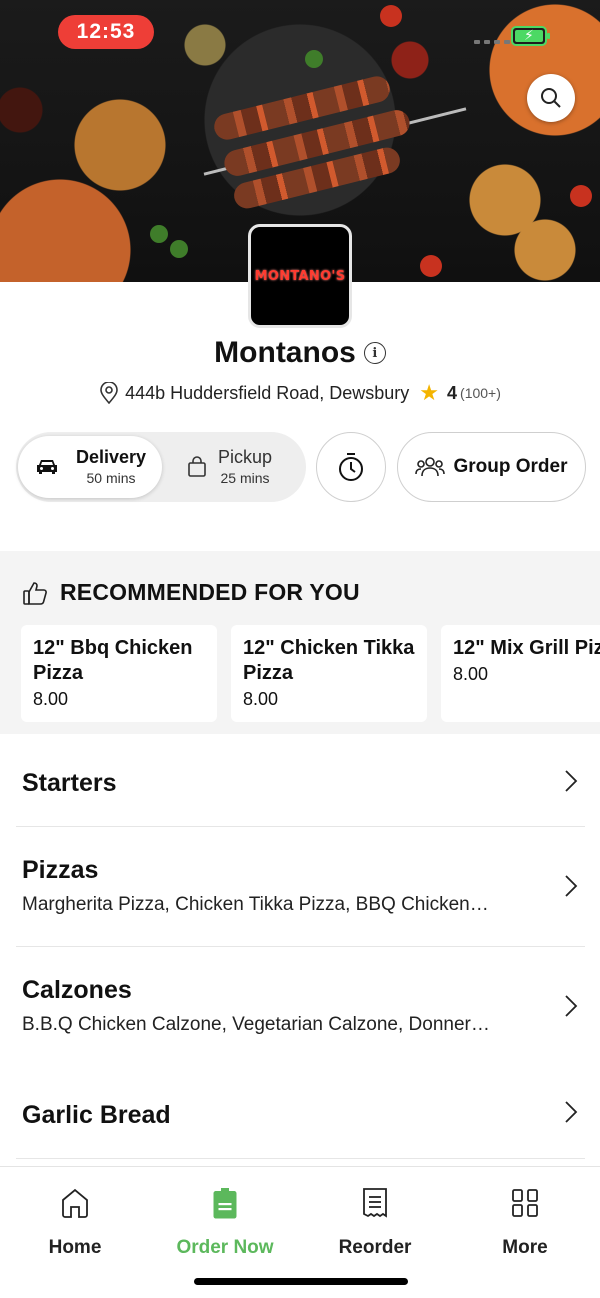 This screenshot has height=1298, width=600. I want to click on recommended-item-name: 12" Mix Grill Pizza, so click(526, 648).